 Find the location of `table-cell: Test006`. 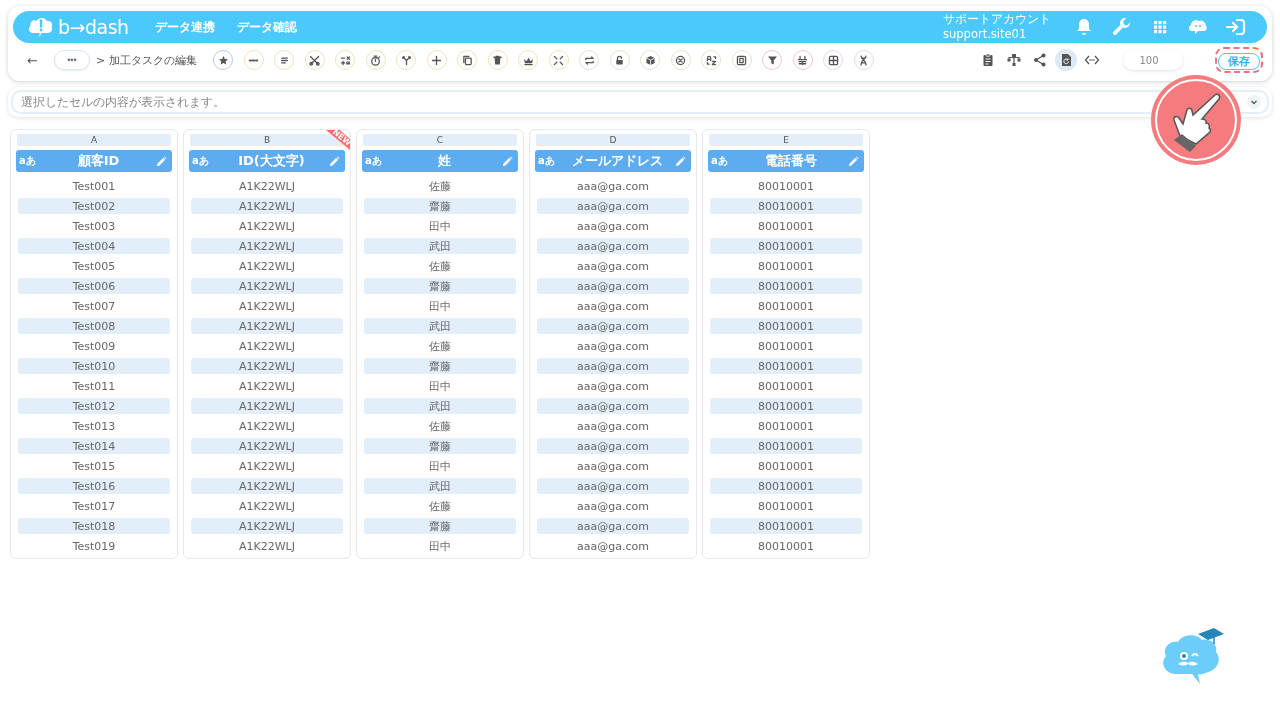

table-cell: Test006 is located at coordinates (94, 286).